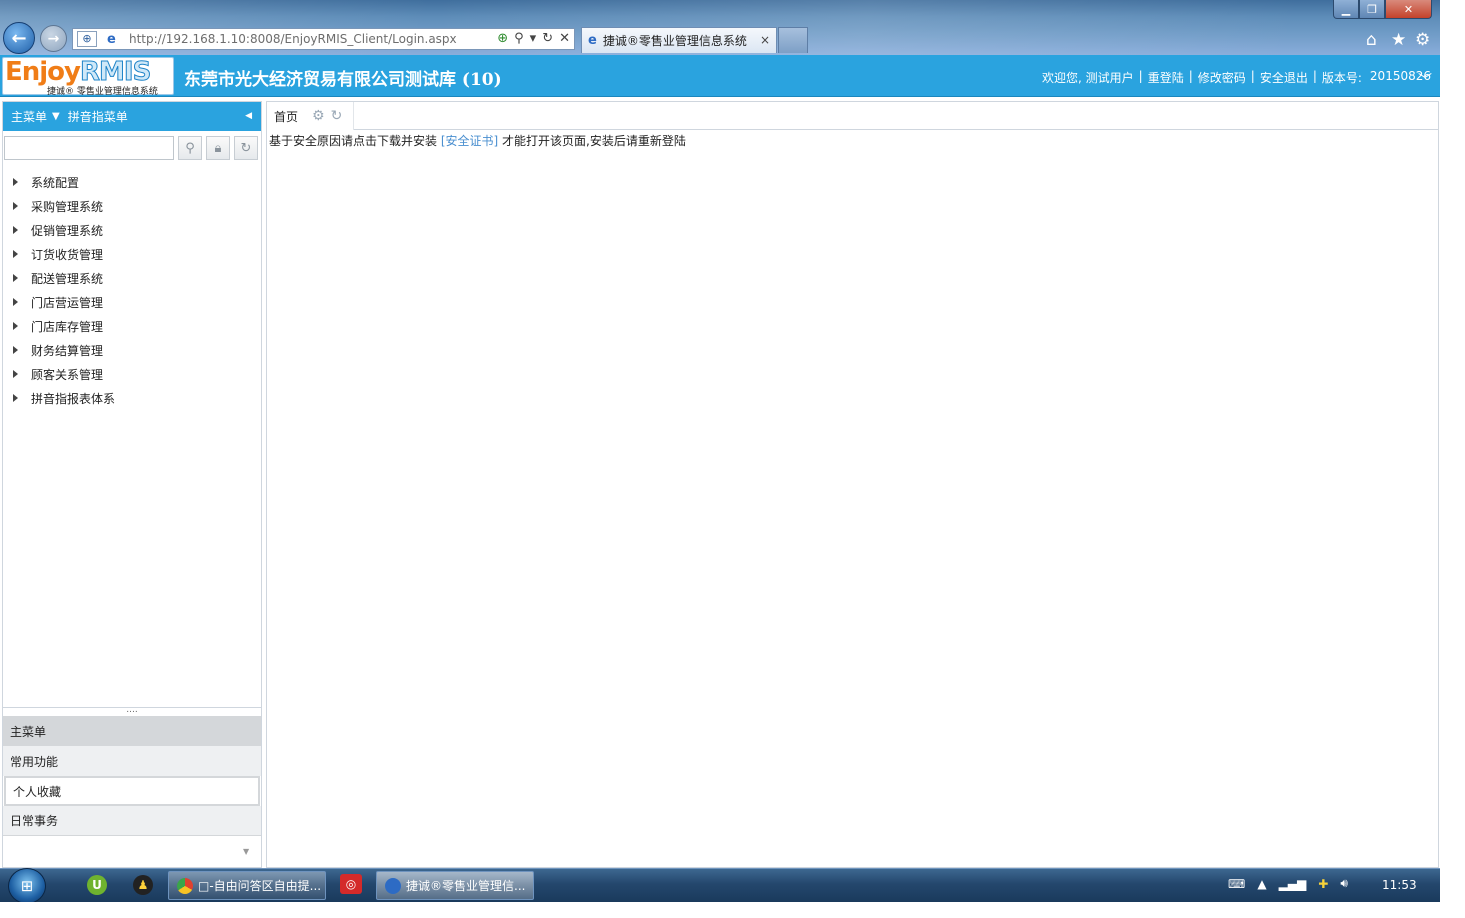  Describe the element at coordinates (132, 398) in the screenshot. I see `tree-item: 拼音指报表体系` at that location.